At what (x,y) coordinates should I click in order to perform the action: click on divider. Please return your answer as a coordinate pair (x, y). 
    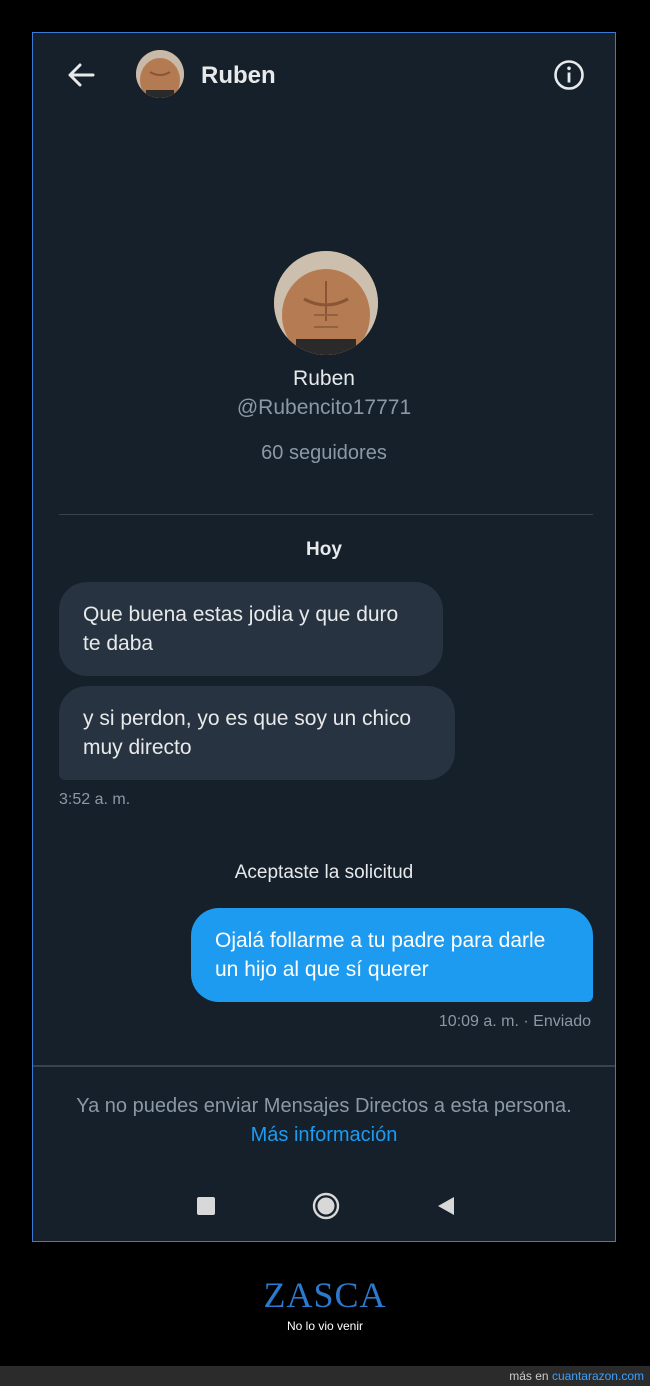
    Looking at the image, I should click on (326, 514).